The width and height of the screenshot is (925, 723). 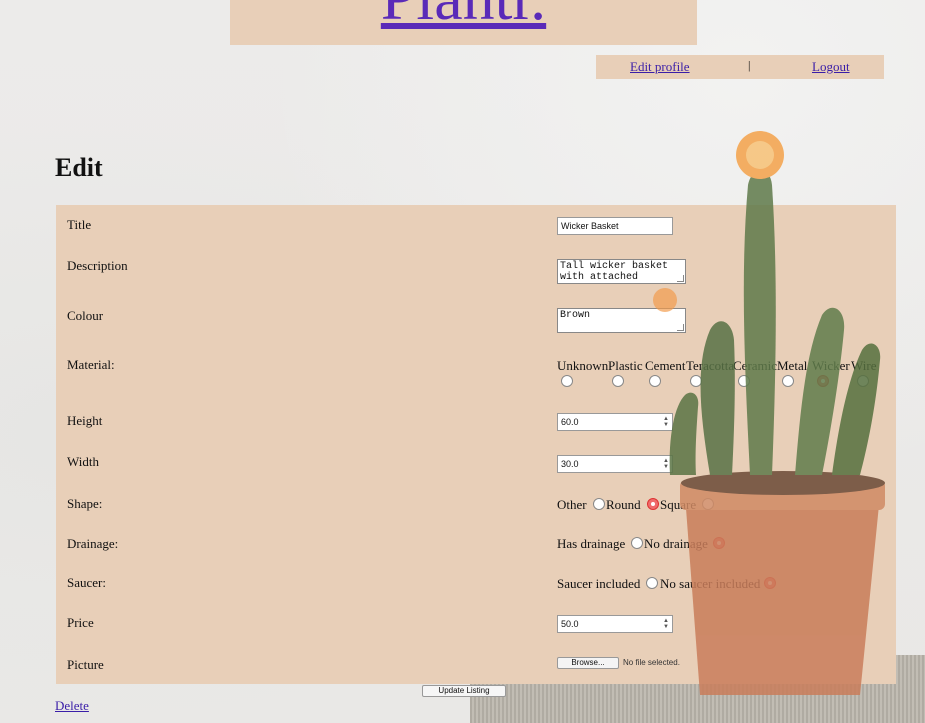 I want to click on shape-option-label: Square, so click(x=678, y=504).